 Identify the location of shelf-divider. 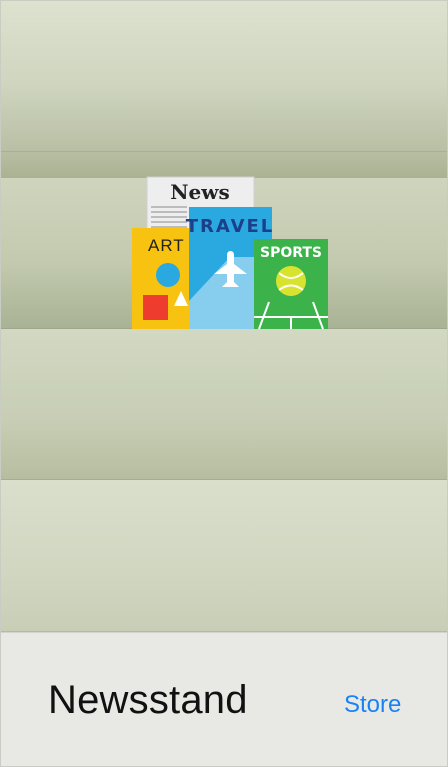
(224, 165).